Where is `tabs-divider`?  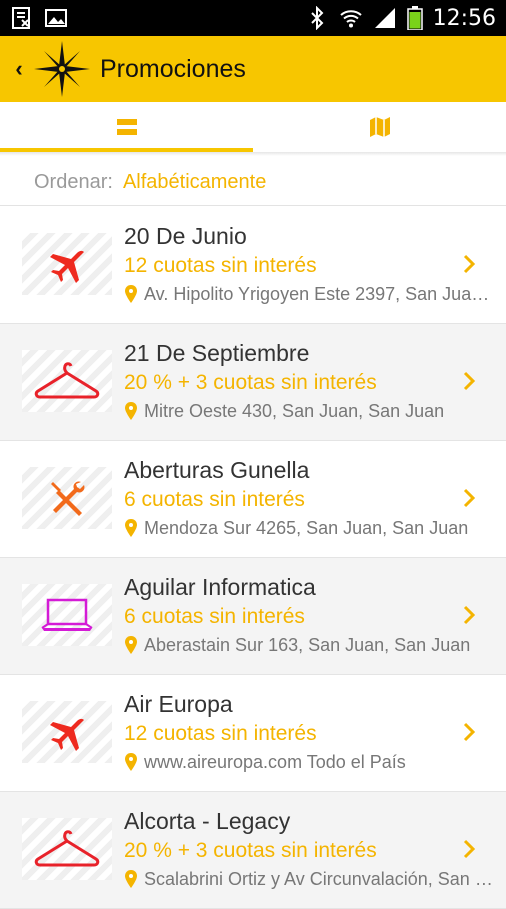
tabs-divider is located at coordinates (253, 154).